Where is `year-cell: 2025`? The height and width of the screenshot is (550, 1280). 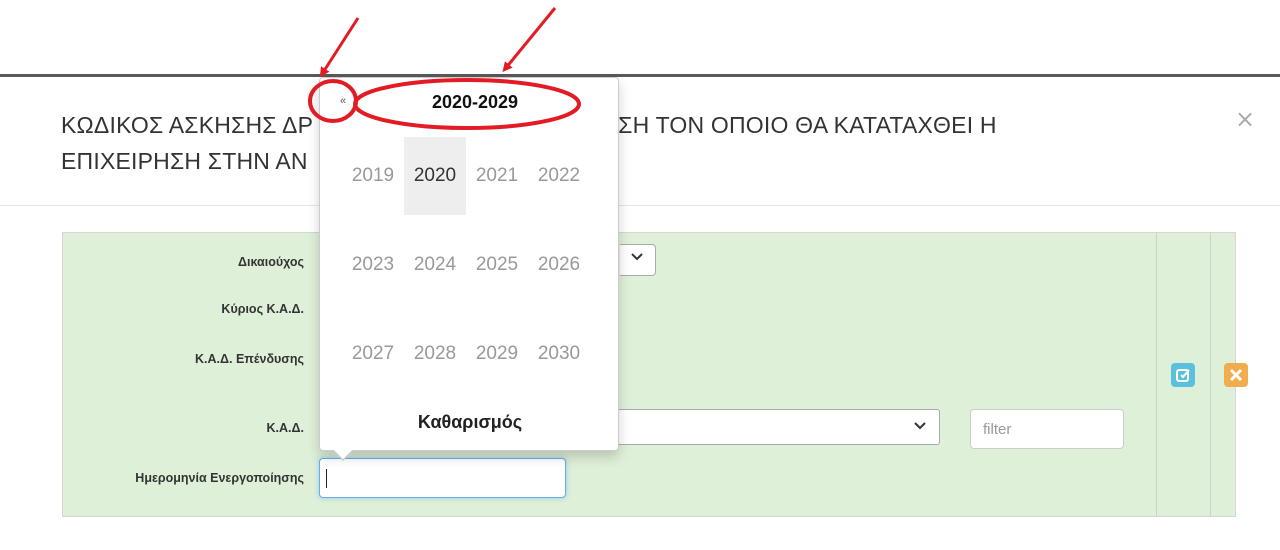
year-cell: 2025 is located at coordinates (497, 265).